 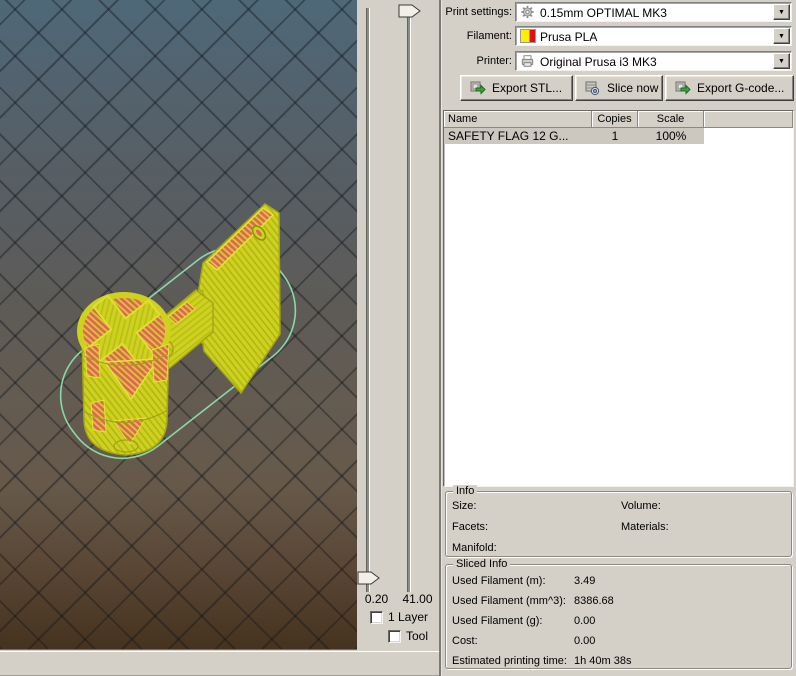 I want to click on column-header-name: Name, so click(x=518, y=119).